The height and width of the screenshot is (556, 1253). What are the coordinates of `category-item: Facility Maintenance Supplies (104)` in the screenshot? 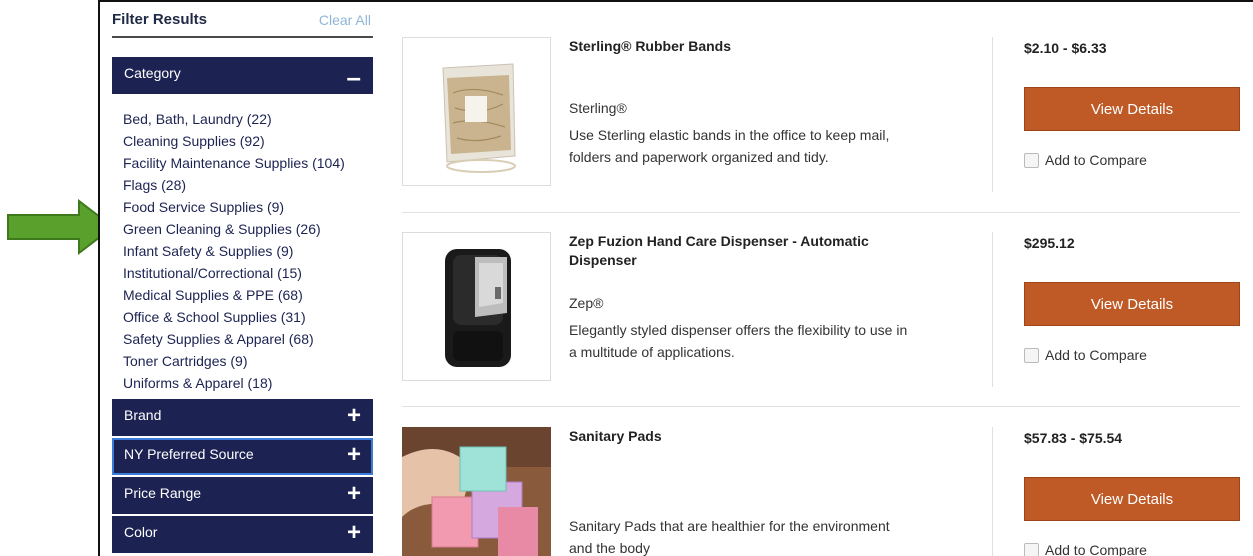 It's located at (234, 163).